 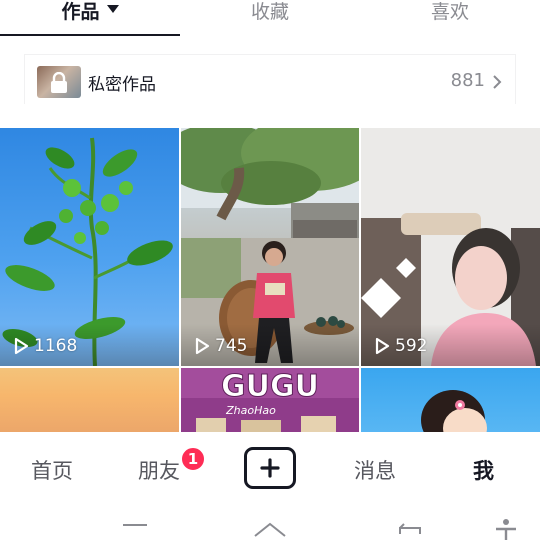 I want to click on nav-messages: 消息, so click(x=375, y=470).